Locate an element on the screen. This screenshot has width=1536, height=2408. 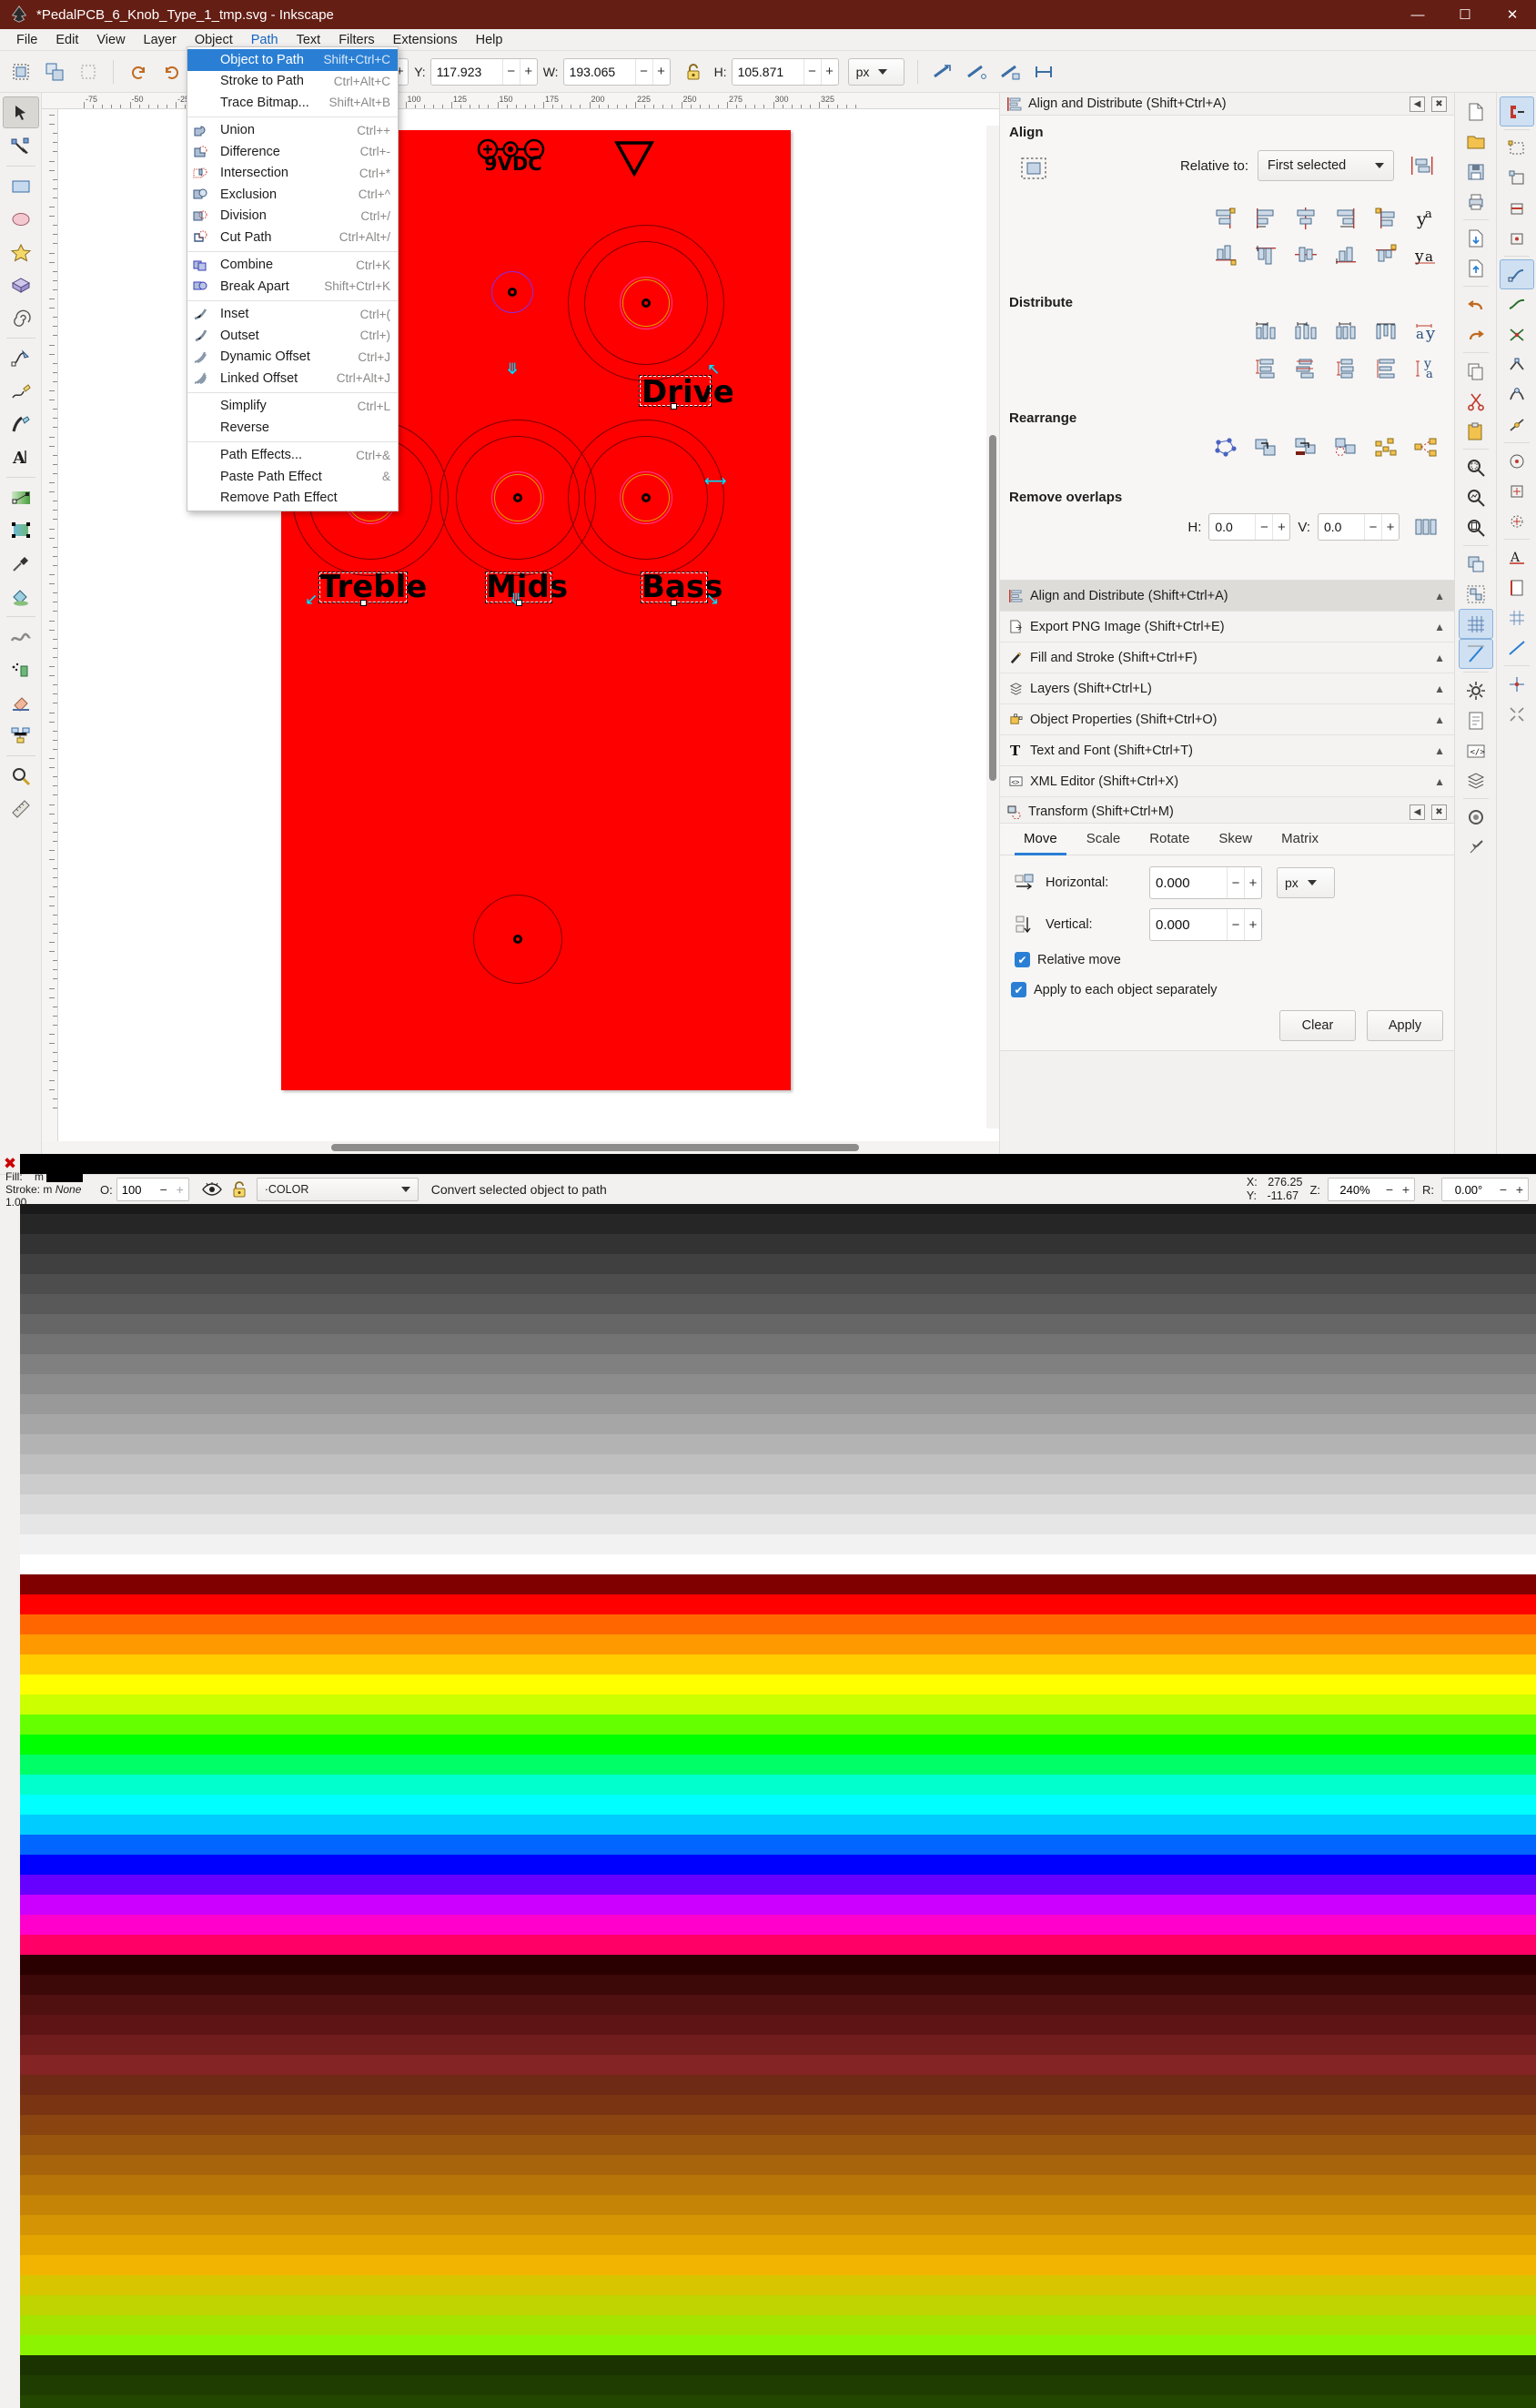
layer-selector: ·COLOR is located at coordinates (337, 1189).